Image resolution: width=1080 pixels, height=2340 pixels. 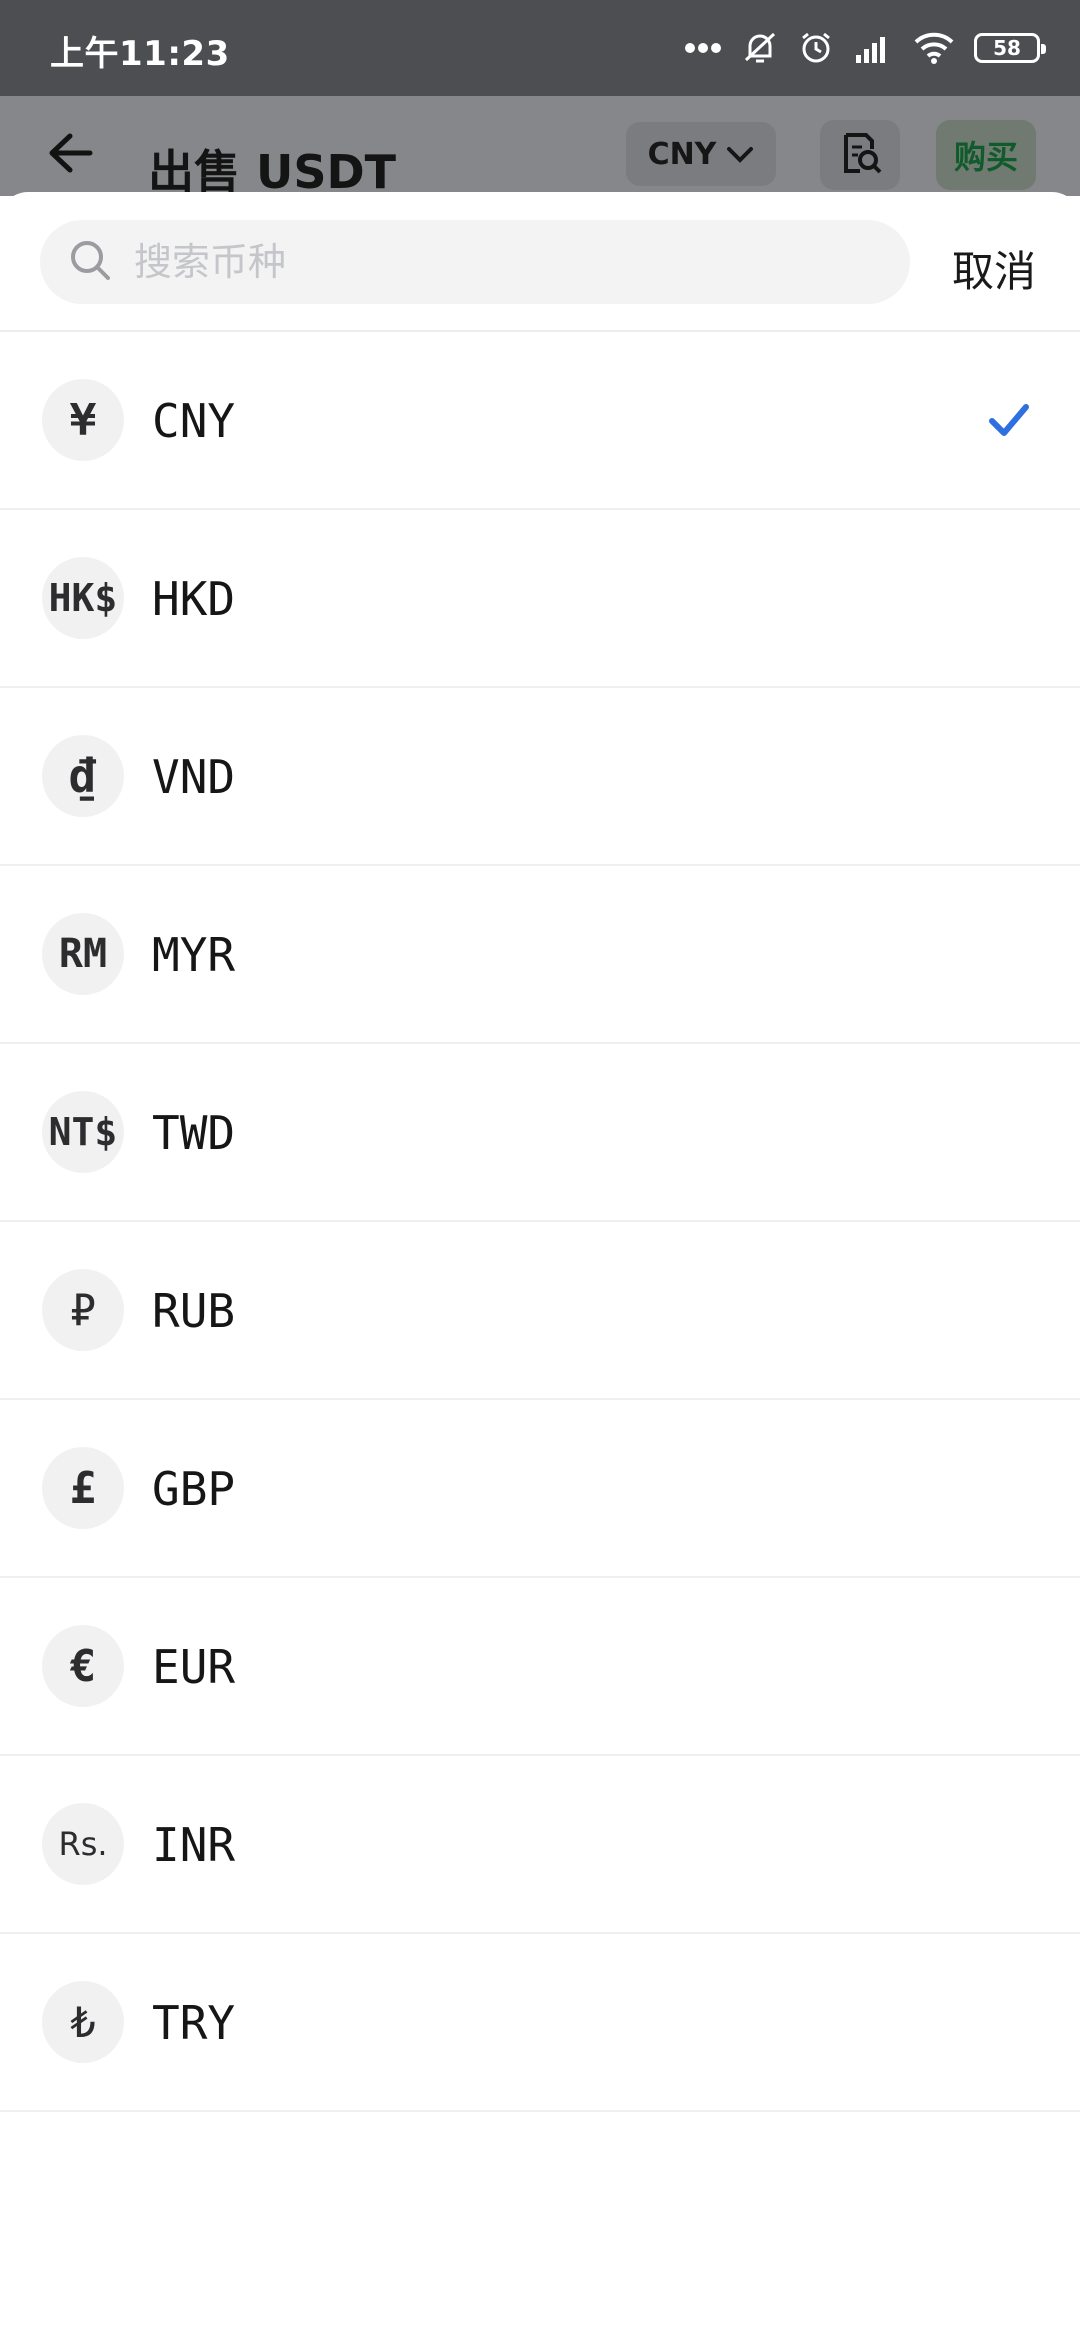 What do you see at coordinates (83, 1844) in the screenshot?
I see `currency-symbol: Rs.` at bounding box center [83, 1844].